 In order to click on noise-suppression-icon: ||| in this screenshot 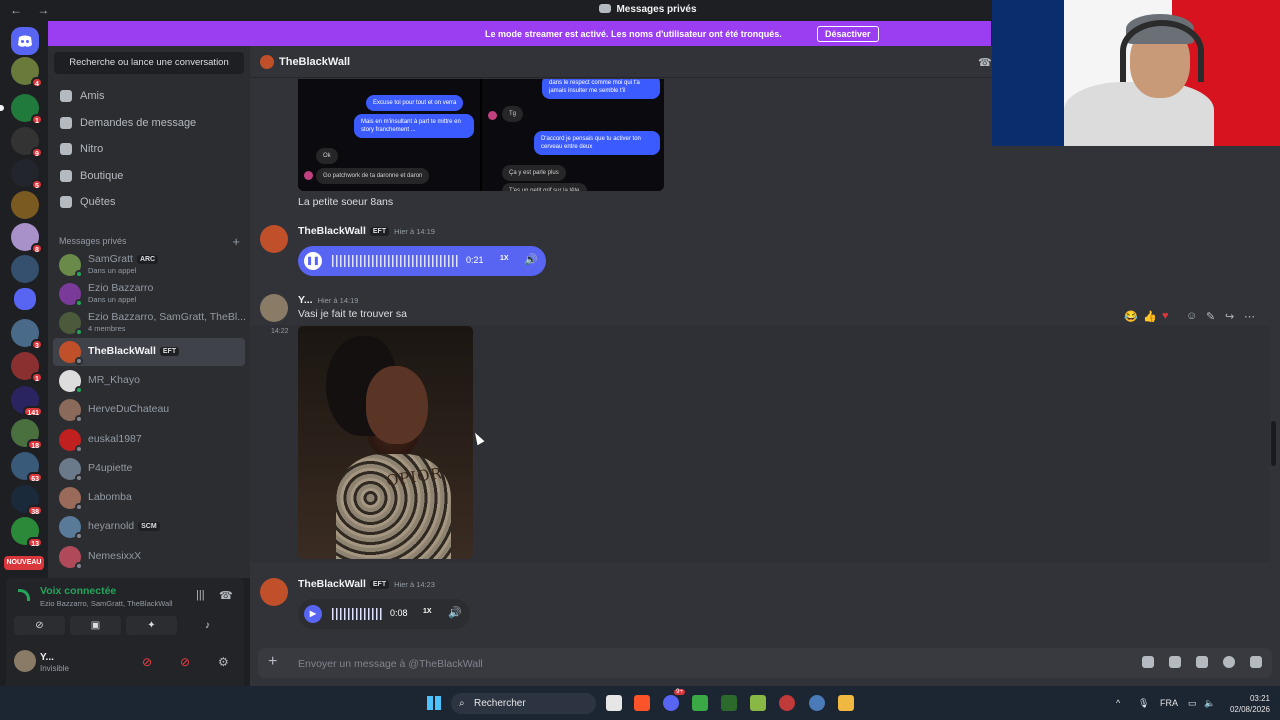, I will do `click(200, 595)`.